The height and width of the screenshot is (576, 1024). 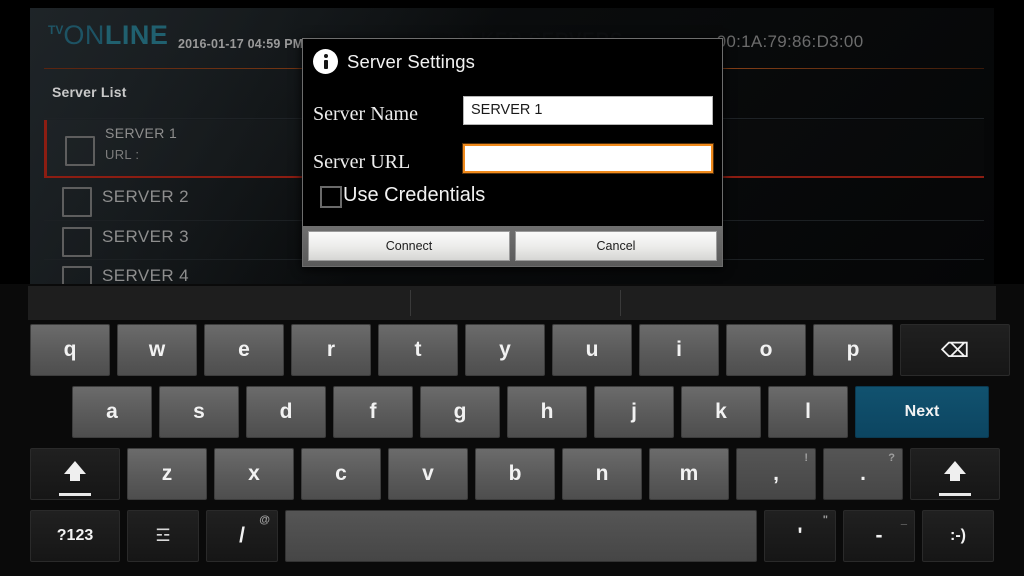 I want to click on key-s: s, so click(x=199, y=412).